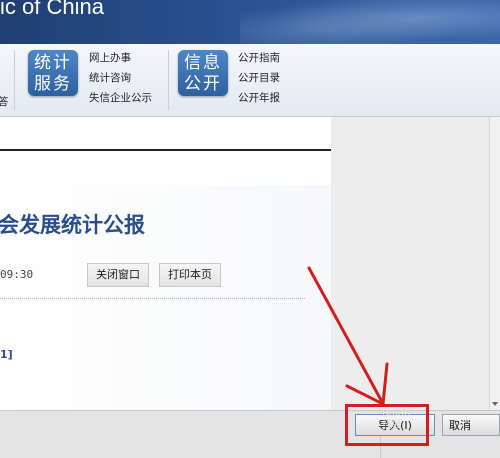 This screenshot has height=458, width=500. Describe the element at coordinates (52, 9) in the screenshot. I see `banner-title: ic of China` at that location.